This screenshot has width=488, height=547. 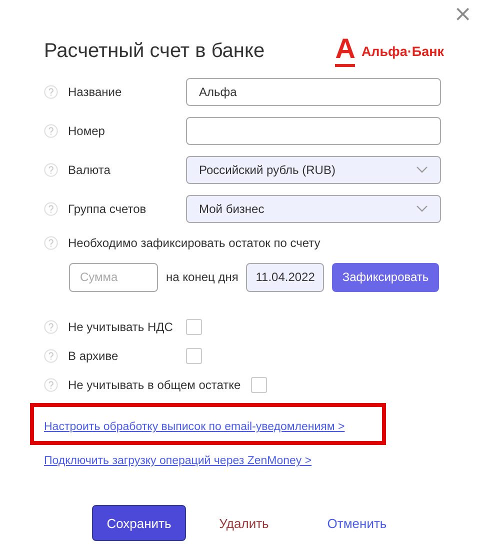 What do you see at coordinates (154, 385) in the screenshot?
I see `checkbox-label: Не учитывать в общем остатке` at bounding box center [154, 385].